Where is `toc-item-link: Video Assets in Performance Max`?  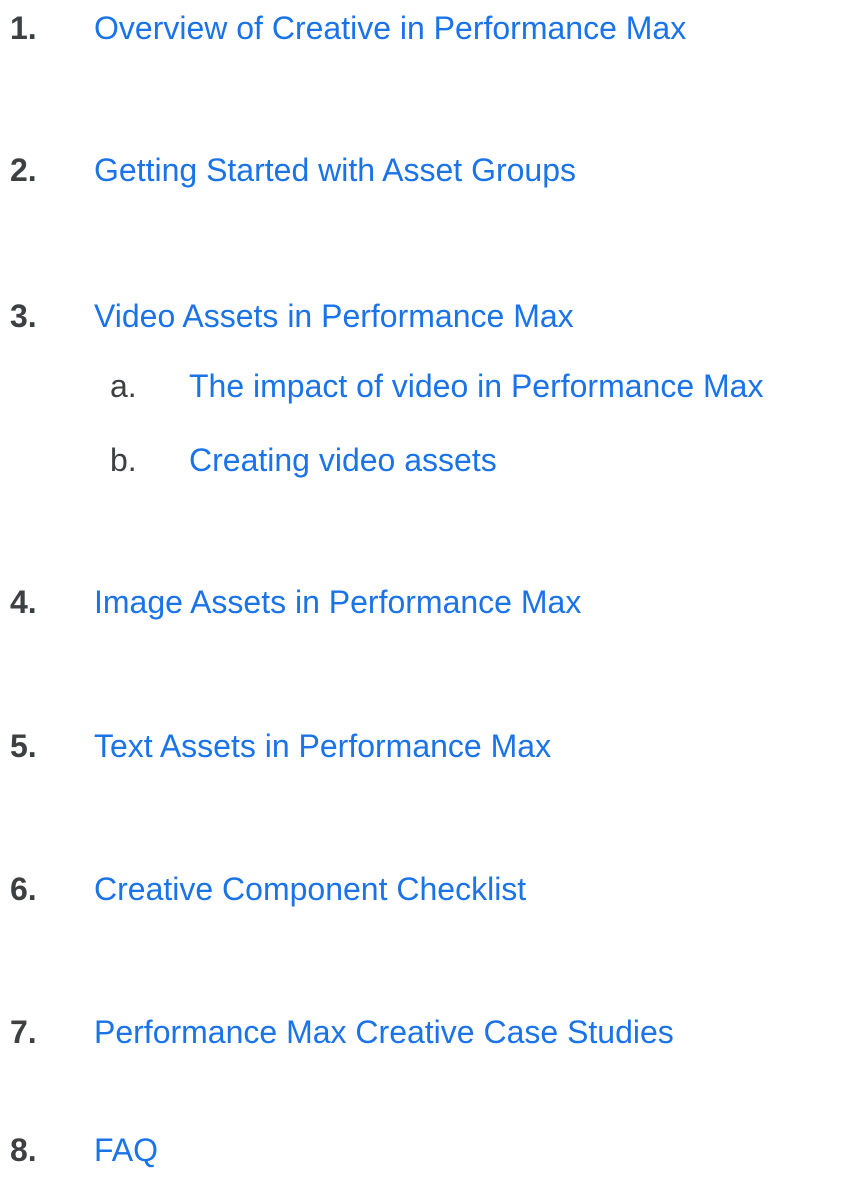
toc-item-link: Video Assets in Performance Max is located at coordinates (334, 316).